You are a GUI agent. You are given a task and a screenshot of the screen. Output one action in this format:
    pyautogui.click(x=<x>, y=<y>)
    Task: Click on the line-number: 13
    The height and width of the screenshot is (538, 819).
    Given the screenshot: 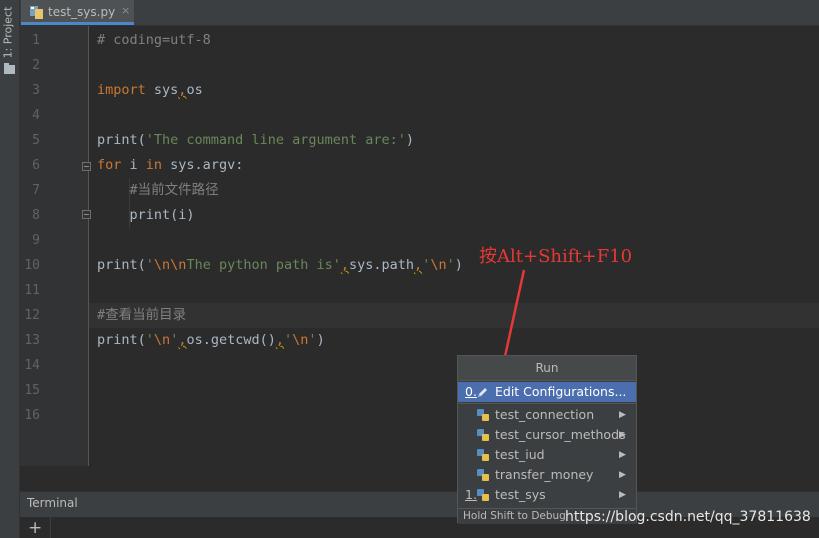 What is the action you would take?
    pyautogui.click(x=32, y=340)
    